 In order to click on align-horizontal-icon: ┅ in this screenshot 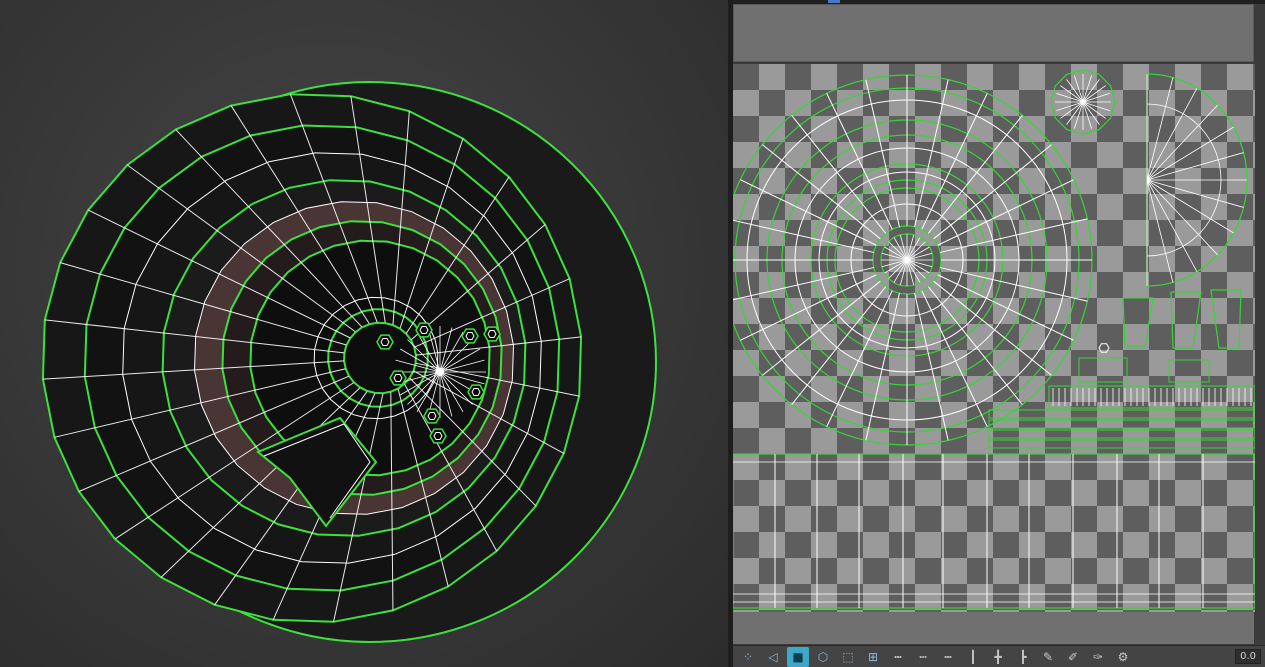, I will do `click(898, 657)`.